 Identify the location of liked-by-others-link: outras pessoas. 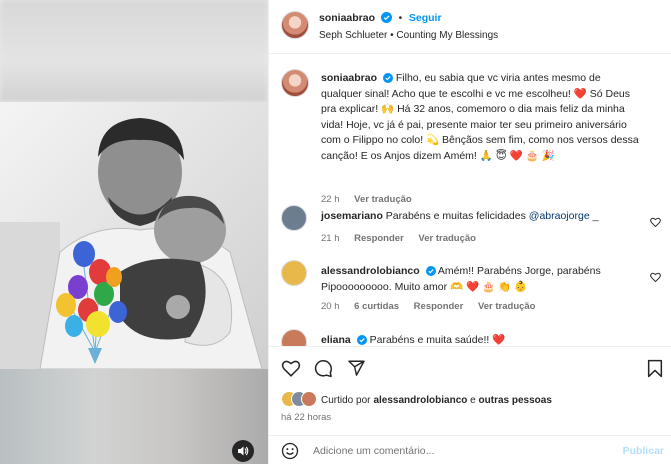
(515, 400).